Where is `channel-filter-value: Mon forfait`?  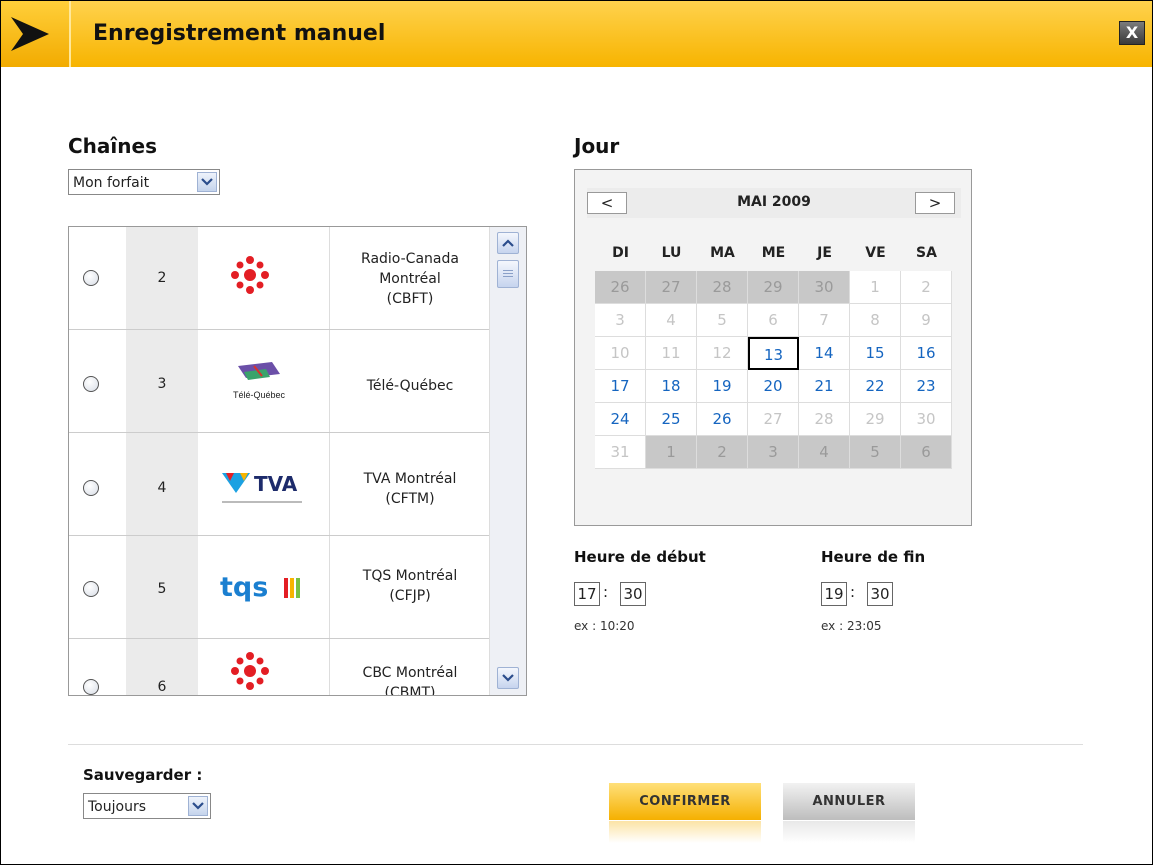 channel-filter-value: Mon forfait is located at coordinates (111, 183).